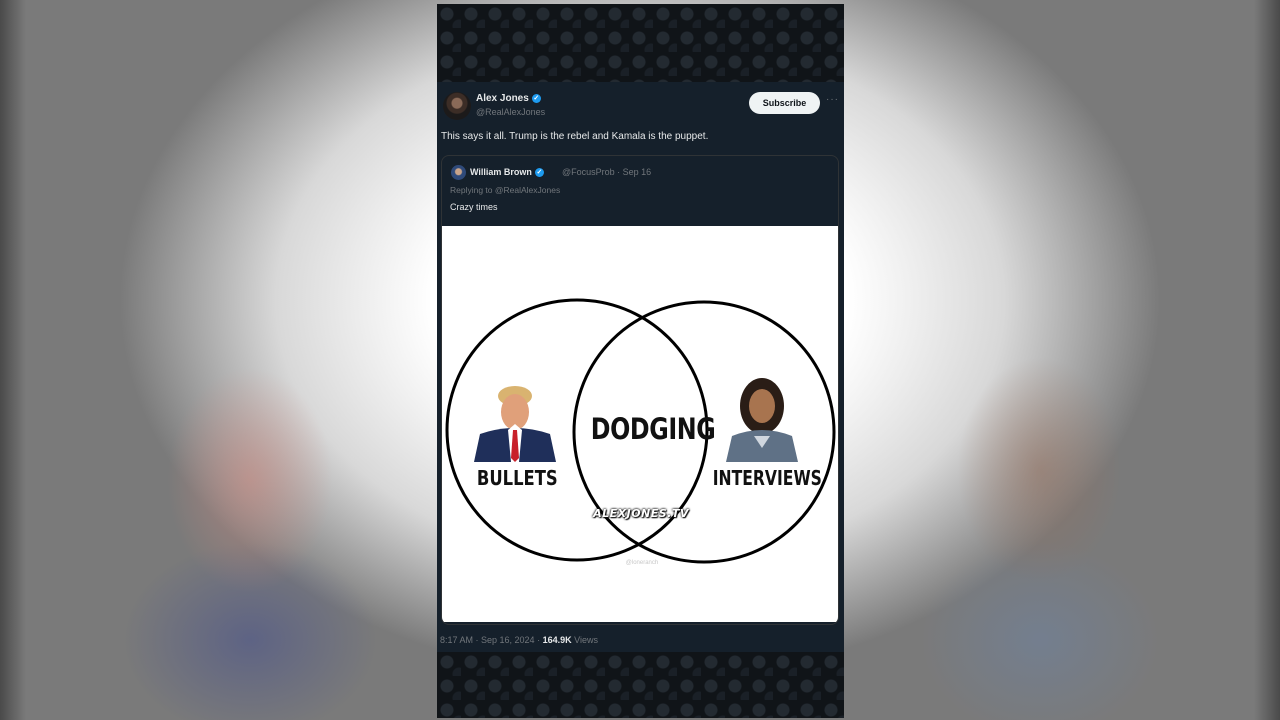 The height and width of the screenshot is (720, 1280). What do you see at coordinates (505, 190) in the screenshot?
I see `replying-to-text: Replying to @RealAlexJones` at bounding box center [505, 190].